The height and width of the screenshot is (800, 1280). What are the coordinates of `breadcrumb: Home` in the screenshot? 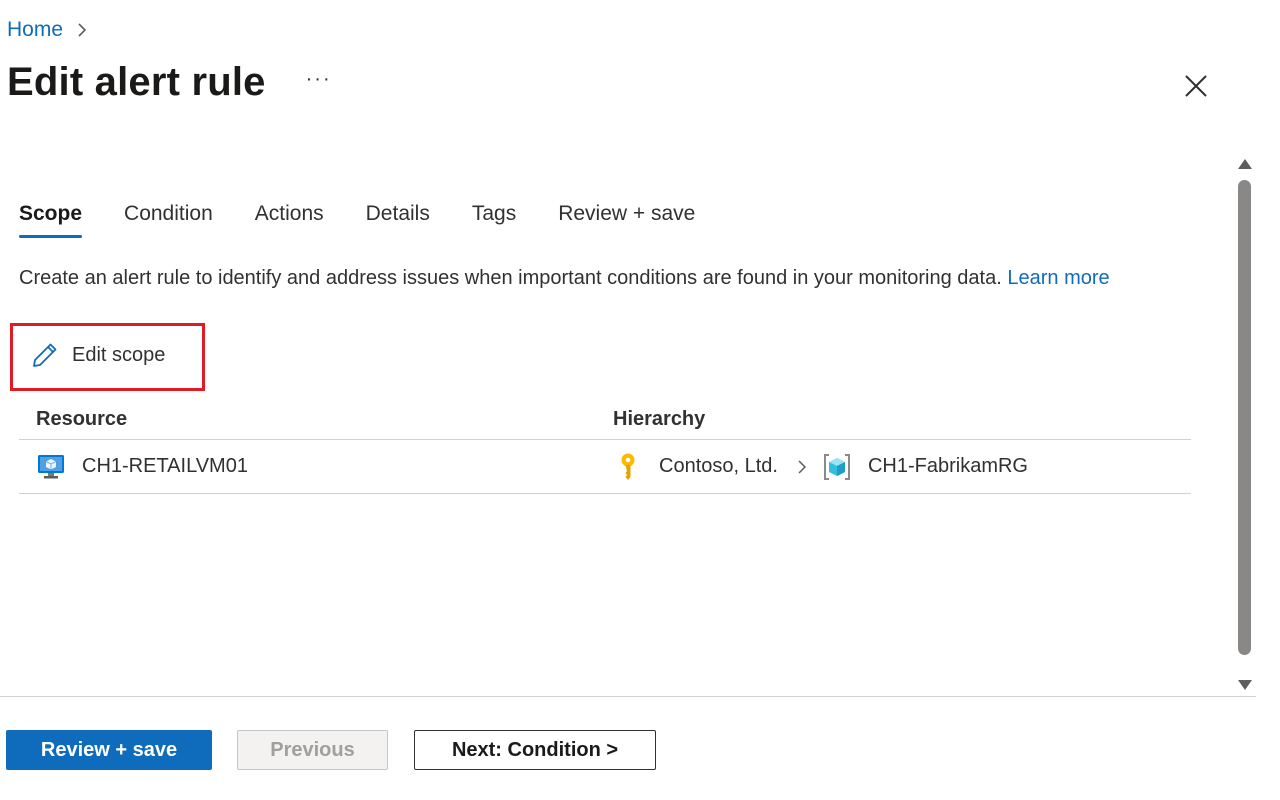 It's located at (48, 30).